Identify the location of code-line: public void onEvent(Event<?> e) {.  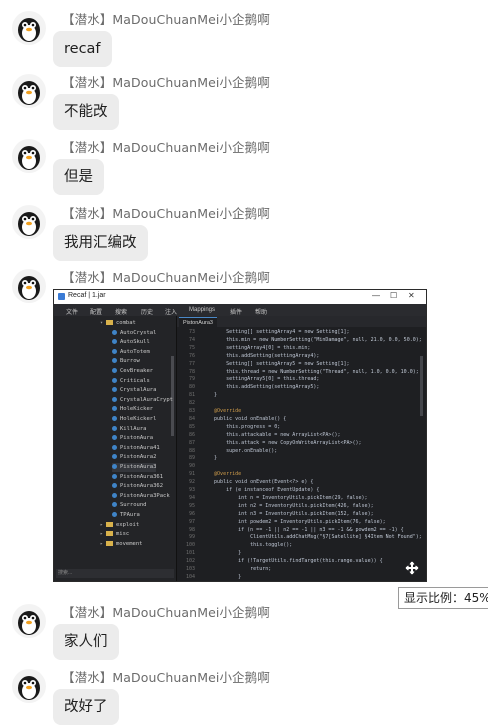
(258, 482).